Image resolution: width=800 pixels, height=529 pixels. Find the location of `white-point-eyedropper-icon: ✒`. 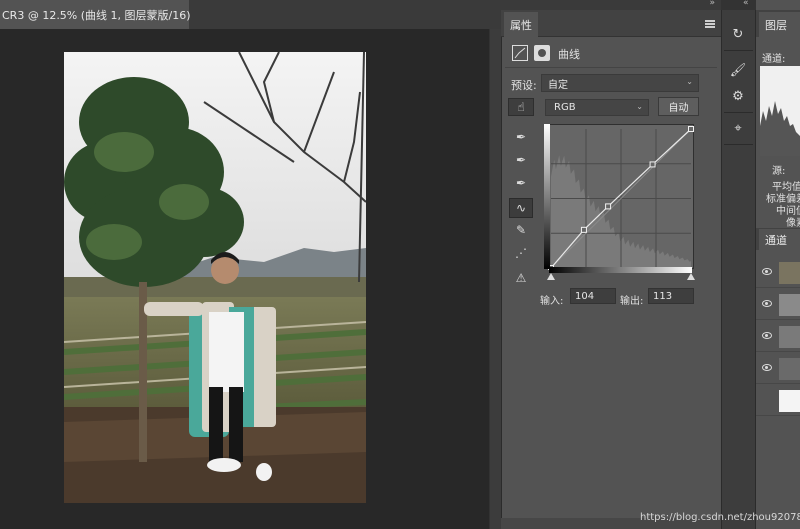

white-point-eyedropper-icon: ✒ is located at coordinates (521, 183).